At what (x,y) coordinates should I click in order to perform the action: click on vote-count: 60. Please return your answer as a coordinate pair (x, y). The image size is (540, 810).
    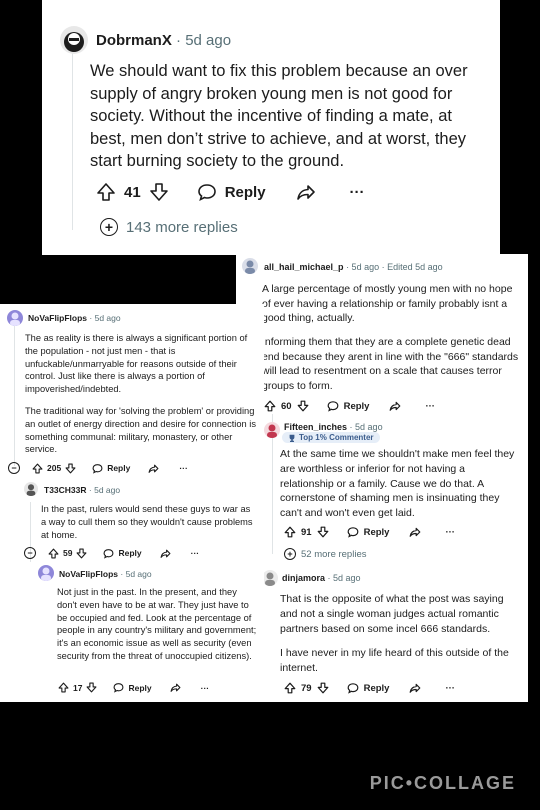
    Looking at the image, I should click on (286, 406).